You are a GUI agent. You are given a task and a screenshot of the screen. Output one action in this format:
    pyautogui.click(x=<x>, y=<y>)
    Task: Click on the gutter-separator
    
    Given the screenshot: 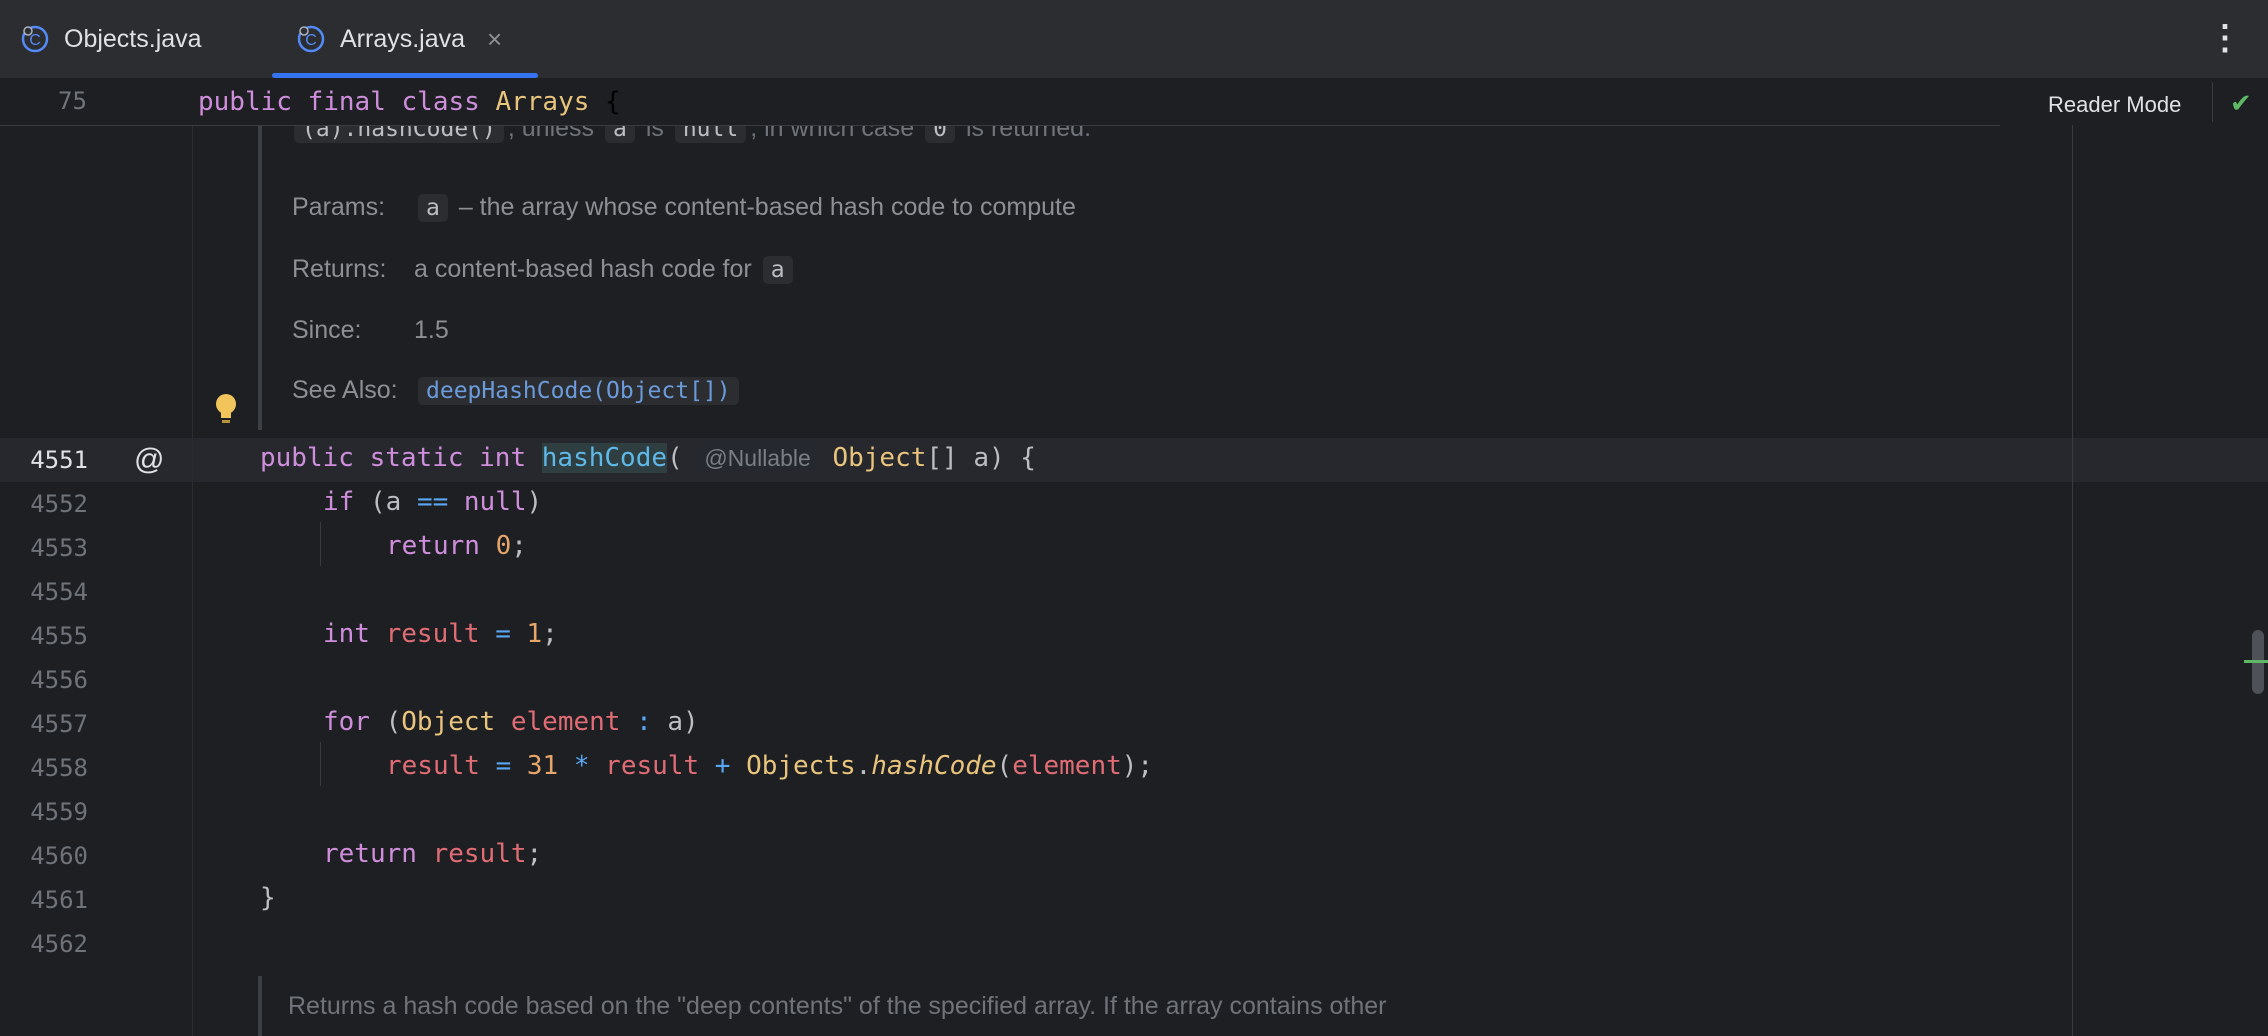 What is the action you would take?
    pyautogui.click(x=192, y=557)
    